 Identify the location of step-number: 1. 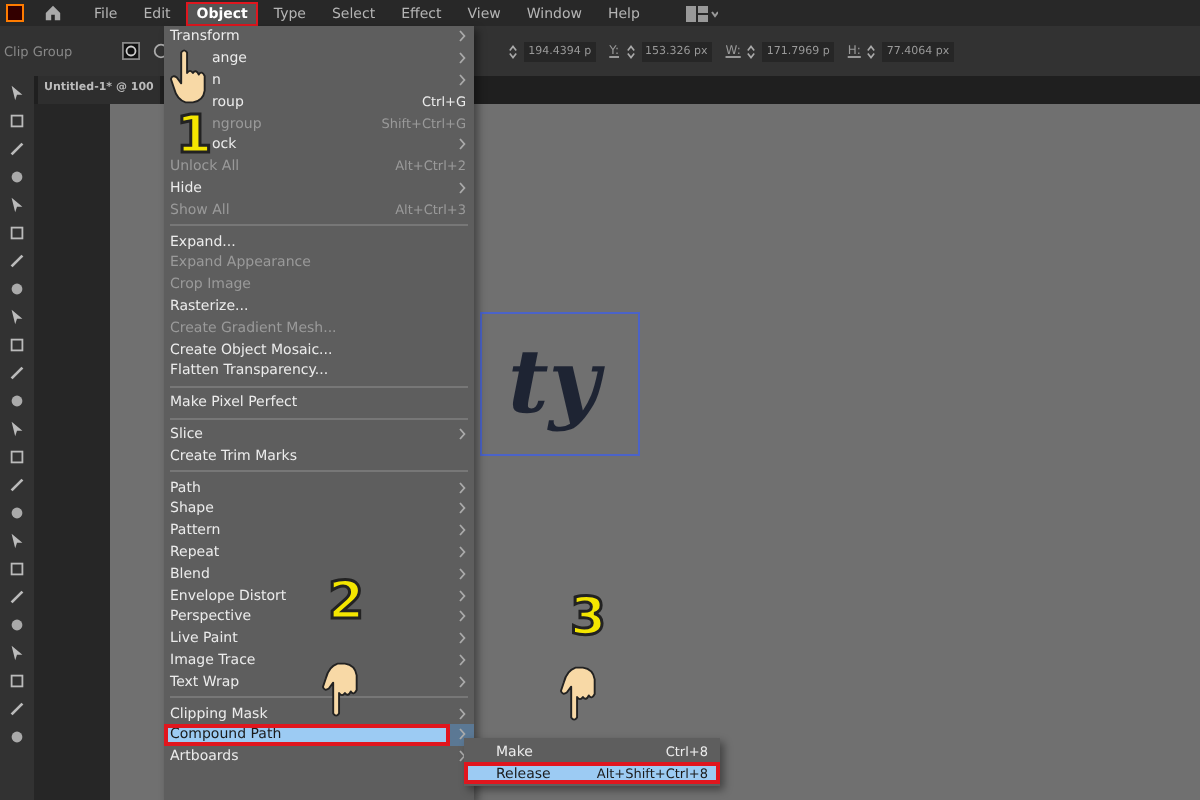
(194, 136).